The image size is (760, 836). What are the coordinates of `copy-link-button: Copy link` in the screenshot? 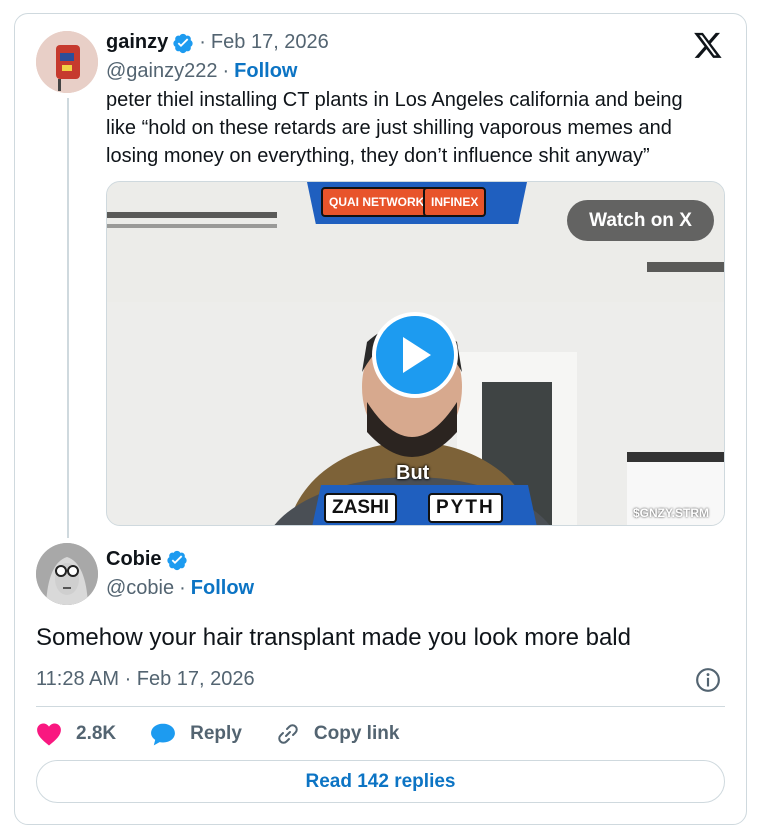 It's located at (338, 734).